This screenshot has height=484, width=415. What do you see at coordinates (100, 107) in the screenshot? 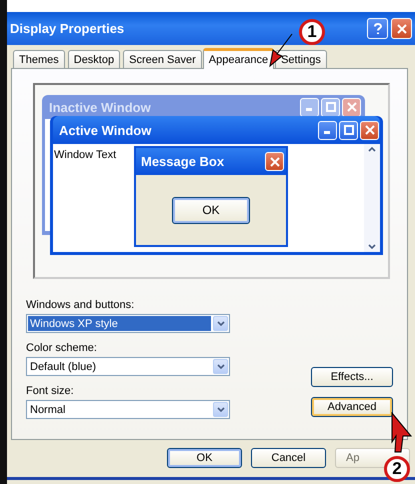
I see `inactive-window-title: Inactive Window` at bounding box center [100, 107].